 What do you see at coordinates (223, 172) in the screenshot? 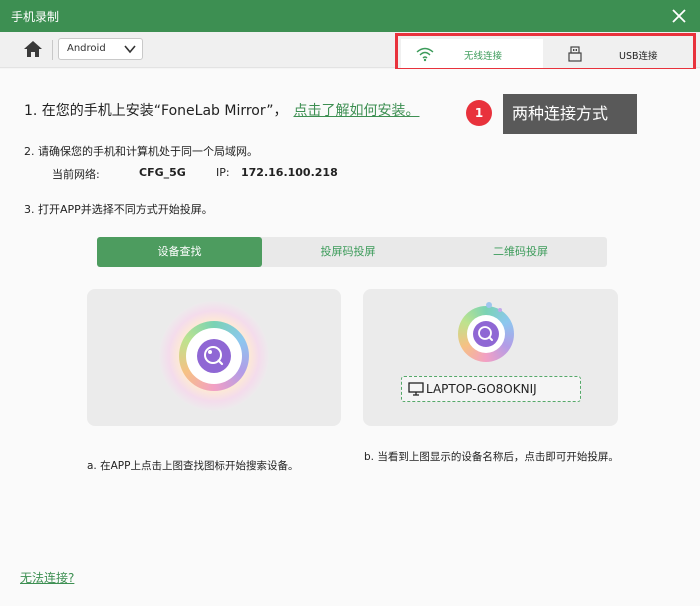
I see `ip-label: IP:` at bounding box center [223, 172].